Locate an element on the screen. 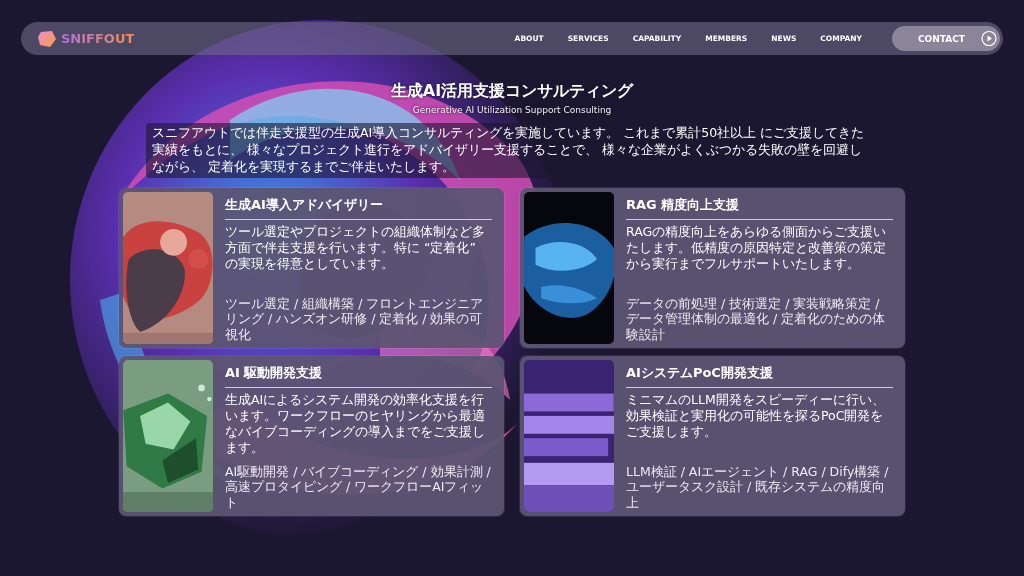  card-description: RAGの精度向上をあらゆる側面からご支援いたします。低精度の原因特定と改善策の策定から実行までフルサポートいたします。 is located at coordinates (757, 248).